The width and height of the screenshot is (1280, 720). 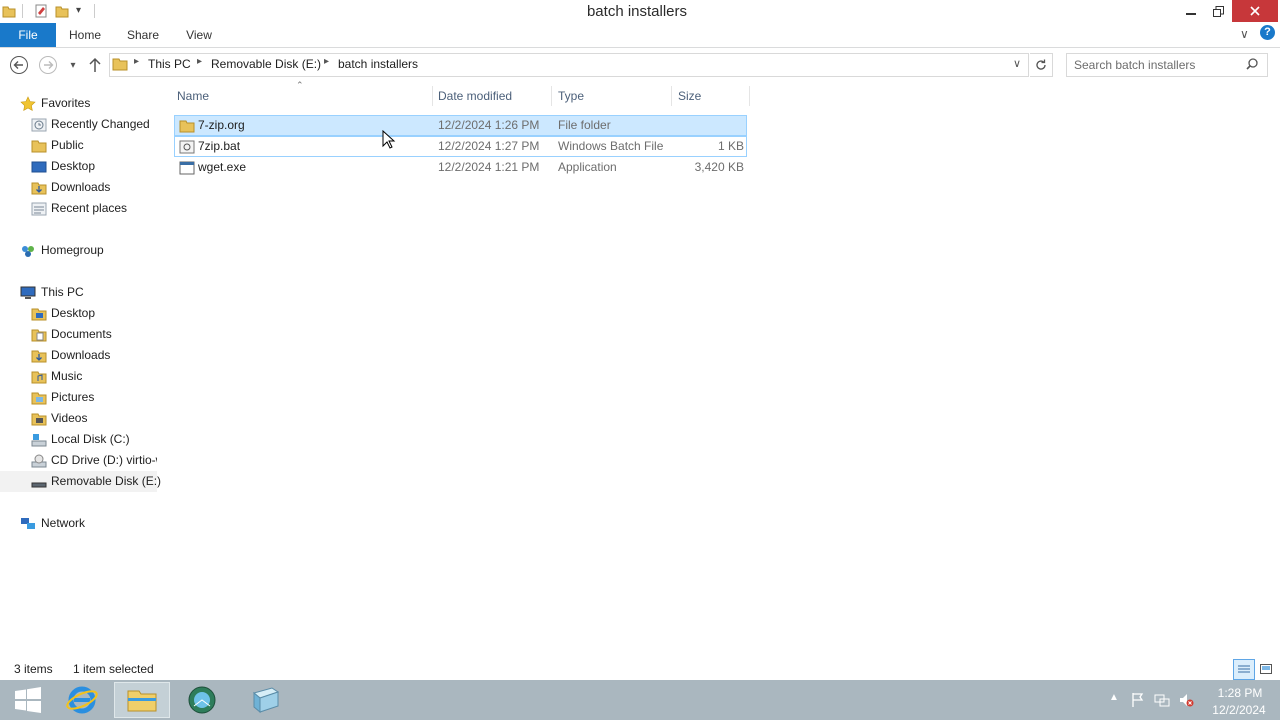 I want to click on breadcrumb-batch-installers: batch installers, so click(x=378, y=64).